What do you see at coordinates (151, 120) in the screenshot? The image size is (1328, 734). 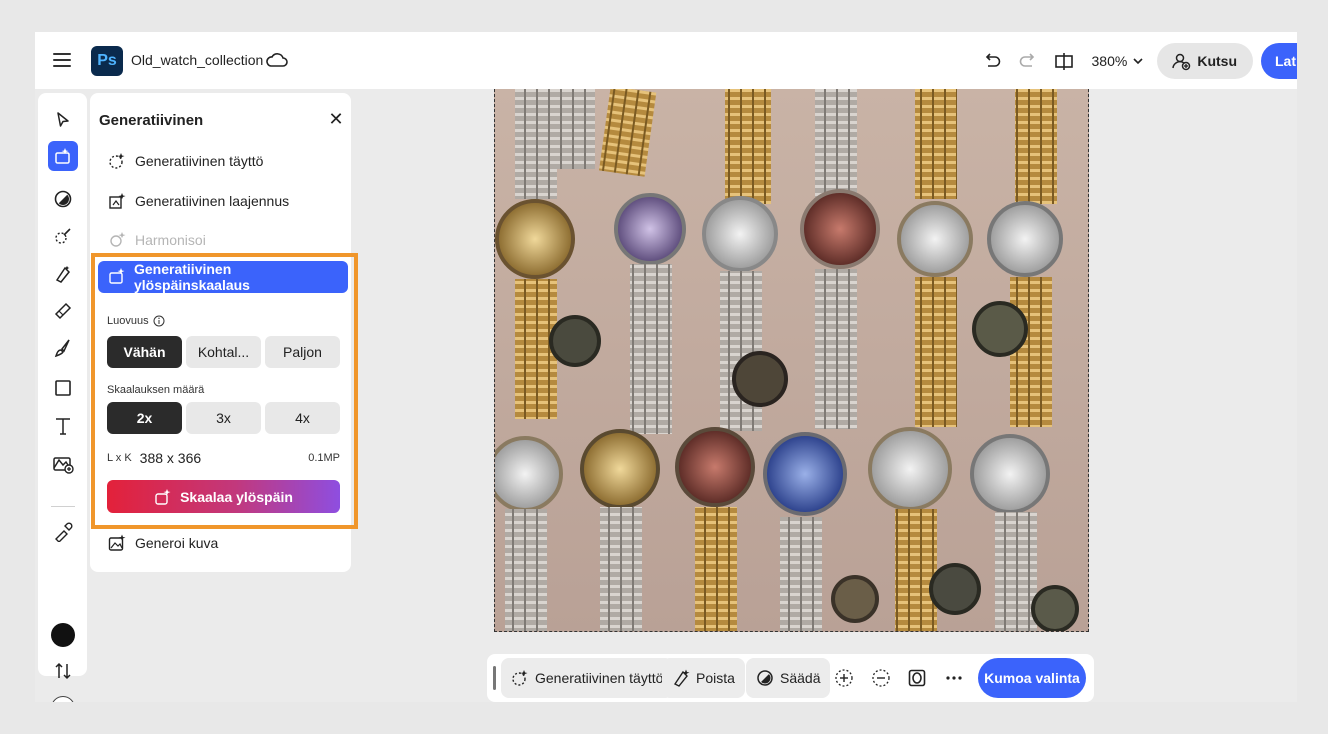 I see `panel-title: Generatiivinen` at bounding box center [151, 120].